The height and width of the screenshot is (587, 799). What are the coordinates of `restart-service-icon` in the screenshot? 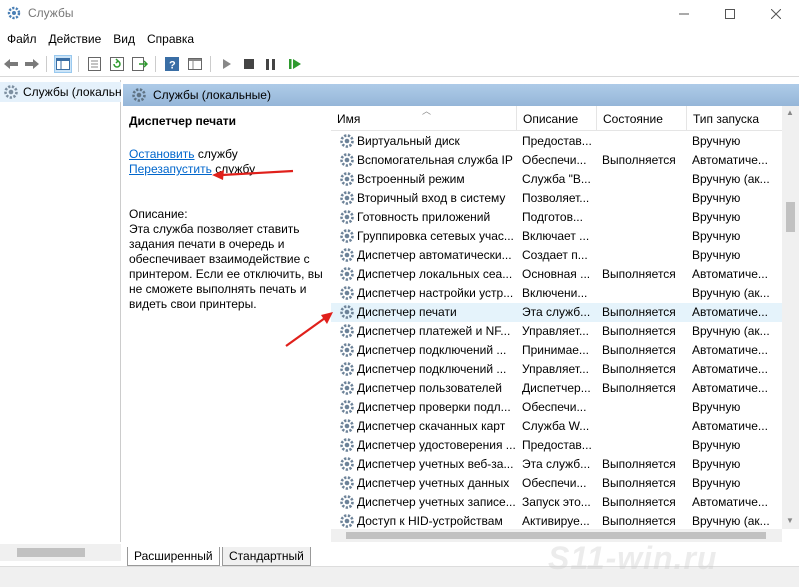 It's located at (295, 64).